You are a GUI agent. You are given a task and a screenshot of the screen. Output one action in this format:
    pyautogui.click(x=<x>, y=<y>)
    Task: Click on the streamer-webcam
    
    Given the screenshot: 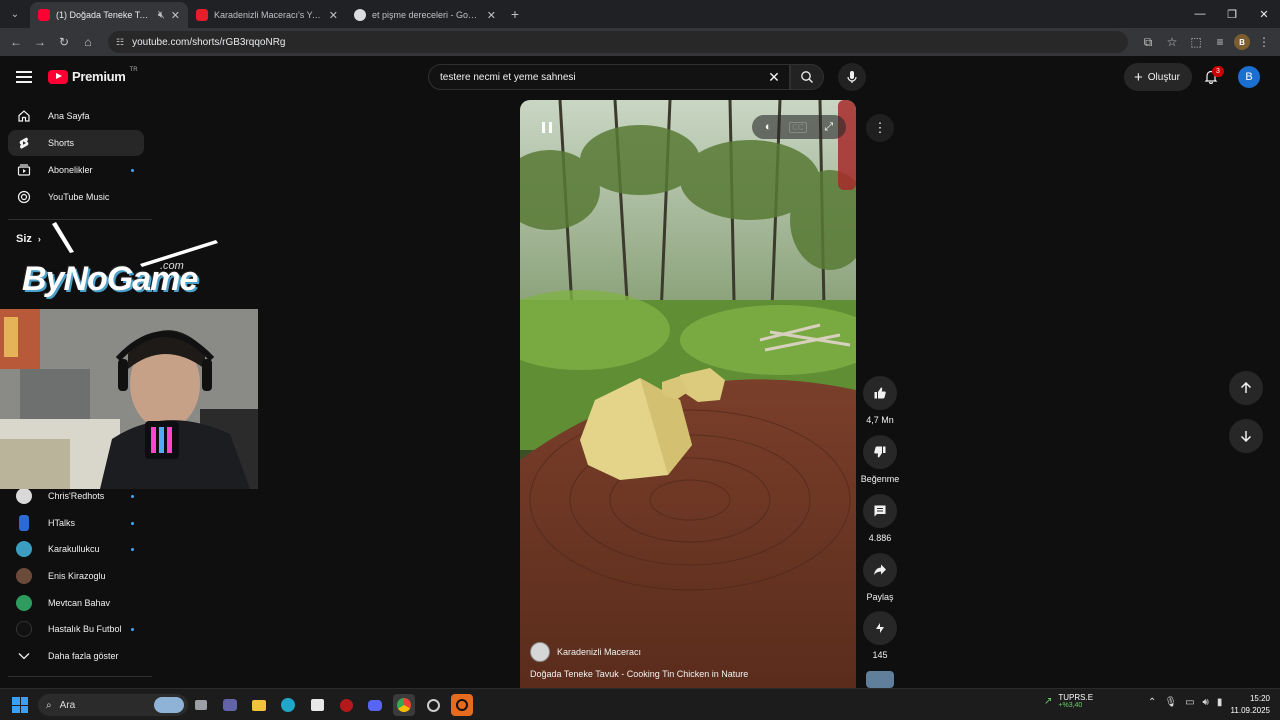 What is the action you would take?
    pyautogui.click(x=129, y=399)
    